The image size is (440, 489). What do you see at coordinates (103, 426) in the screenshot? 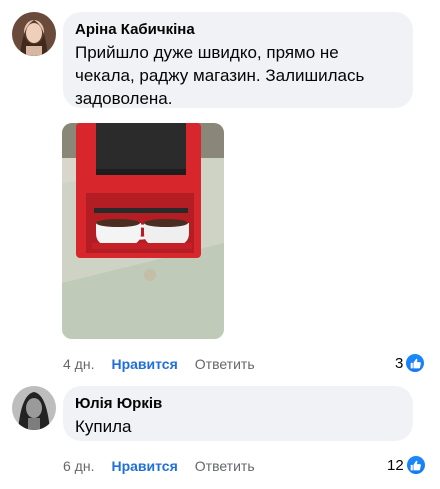
I see `comment-text: Купила` at bounding box center [103, 426].